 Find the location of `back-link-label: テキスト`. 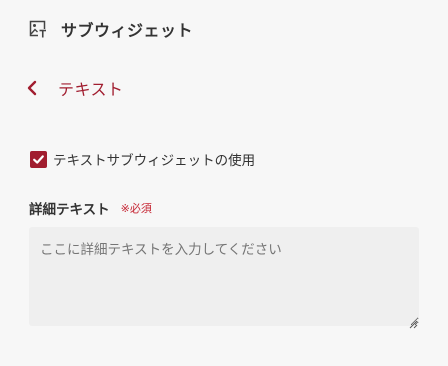

back-link-label: テキスト is located at coordinates (91, 89).